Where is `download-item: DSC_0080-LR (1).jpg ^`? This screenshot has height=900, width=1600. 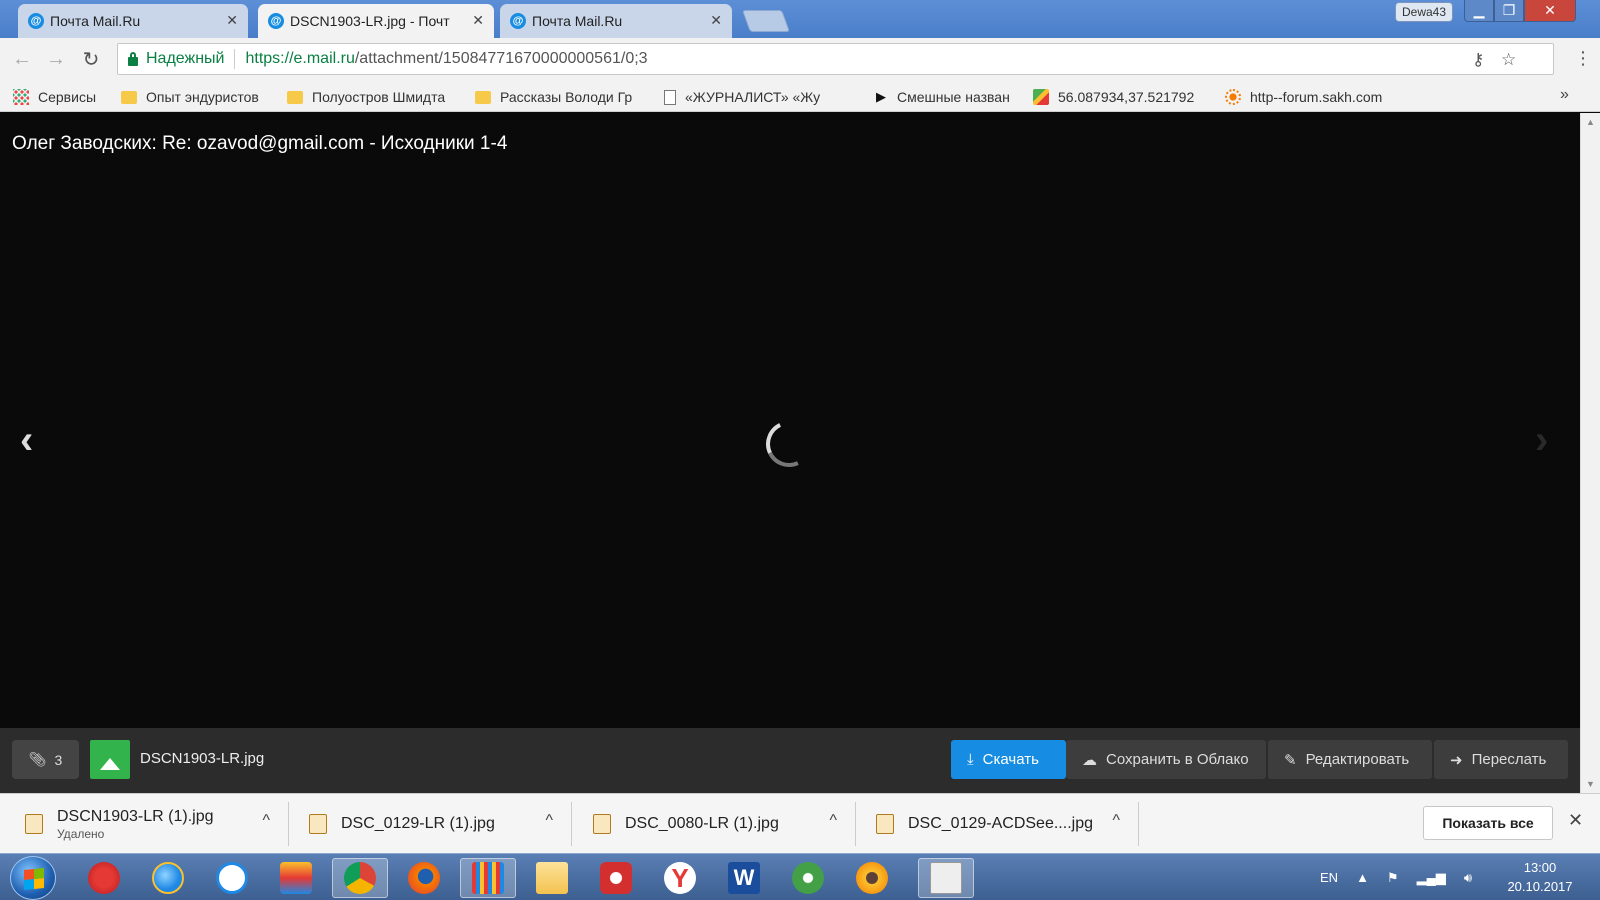
download-item: DSC_0080-LR (1).jpg ^ is located at coordinates (715, 824).